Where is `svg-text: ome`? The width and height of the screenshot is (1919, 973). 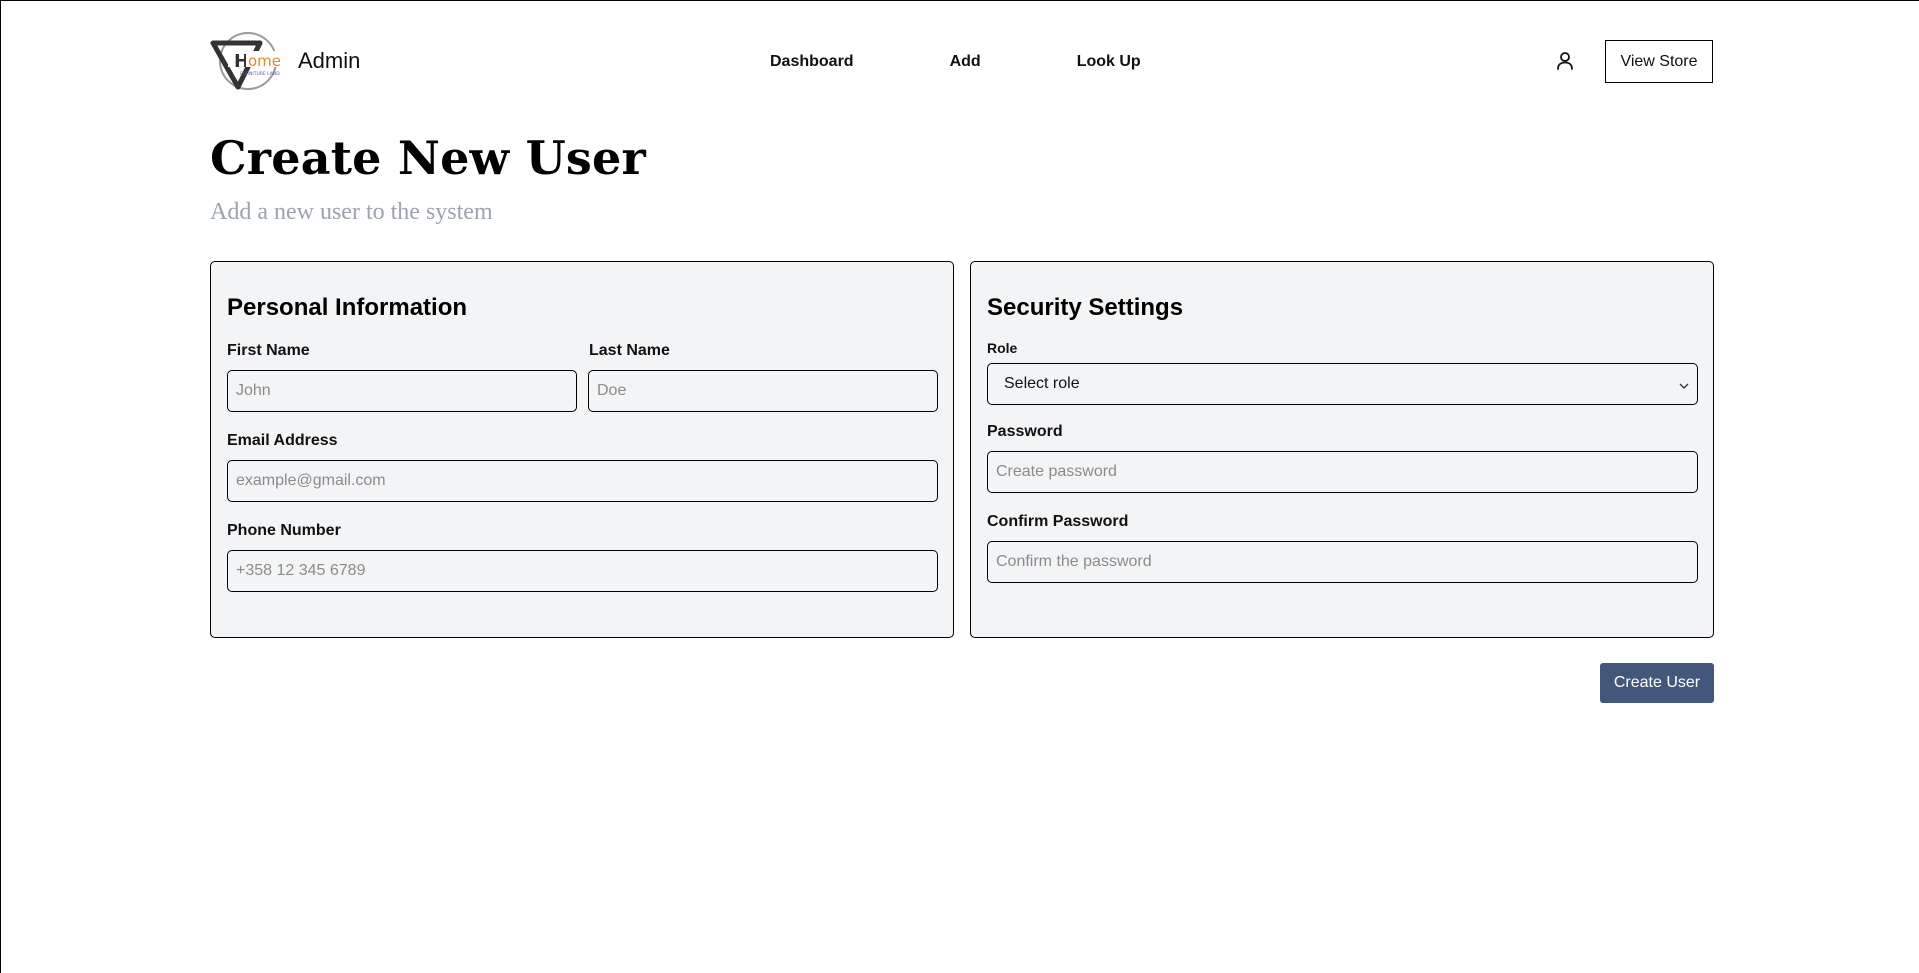
svg-text: ome is located at coordinates (264, 61).